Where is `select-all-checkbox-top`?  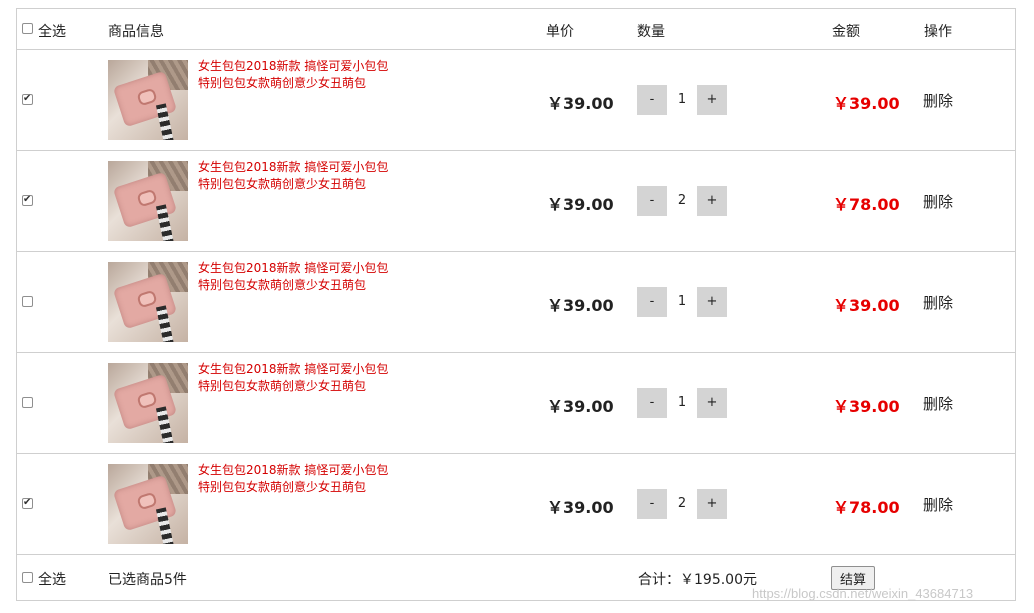 select-all-checkbox-top is located at coordinates (27, 28).